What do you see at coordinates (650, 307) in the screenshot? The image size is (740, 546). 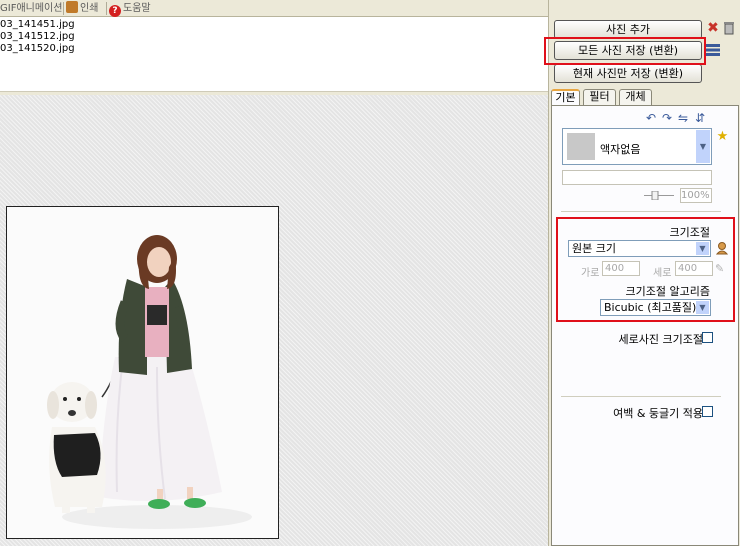 I see `resize-algorithm-value: Bicubic (최고품질)` at bounding box center [650, 307].